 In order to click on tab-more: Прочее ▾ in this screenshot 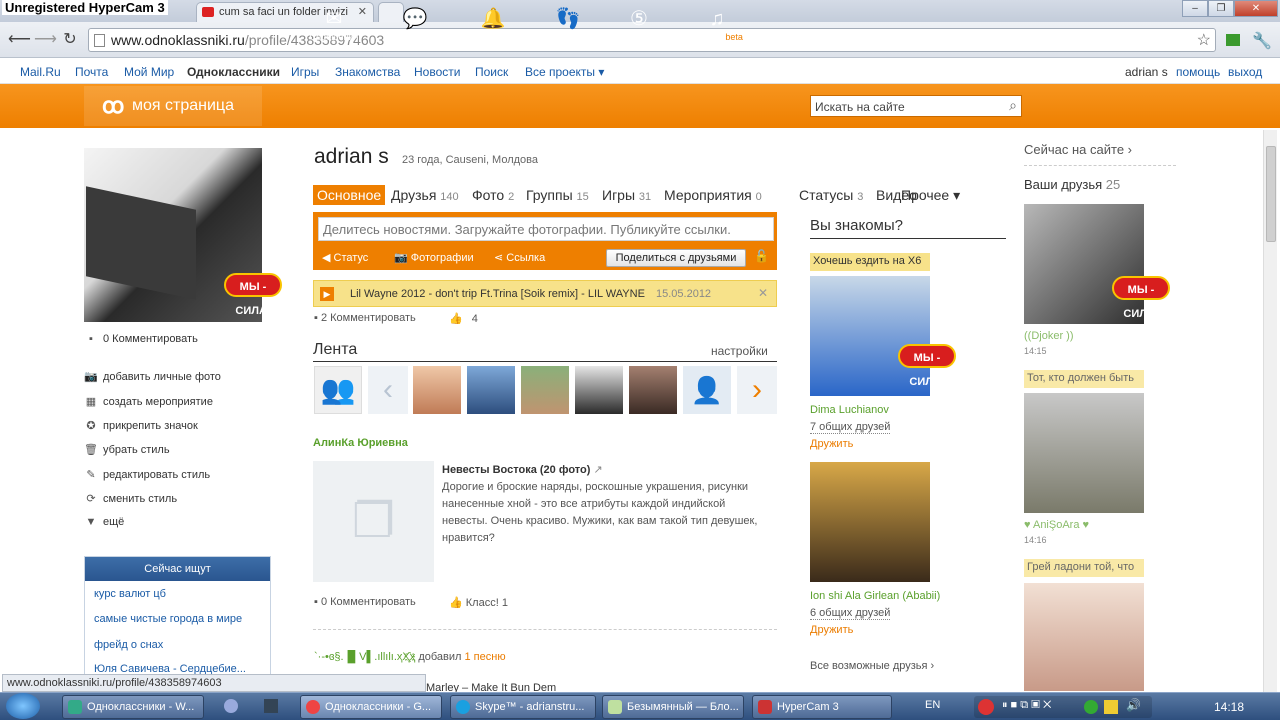, I will do `click(930, 195)`.